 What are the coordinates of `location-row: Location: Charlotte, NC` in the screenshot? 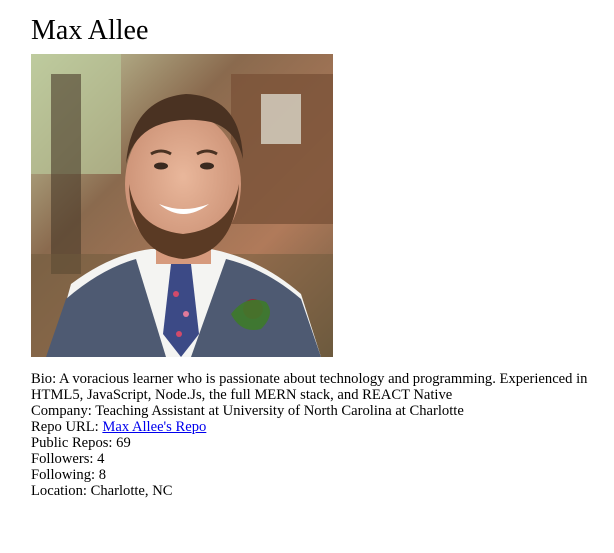 It's located at (316, 491).